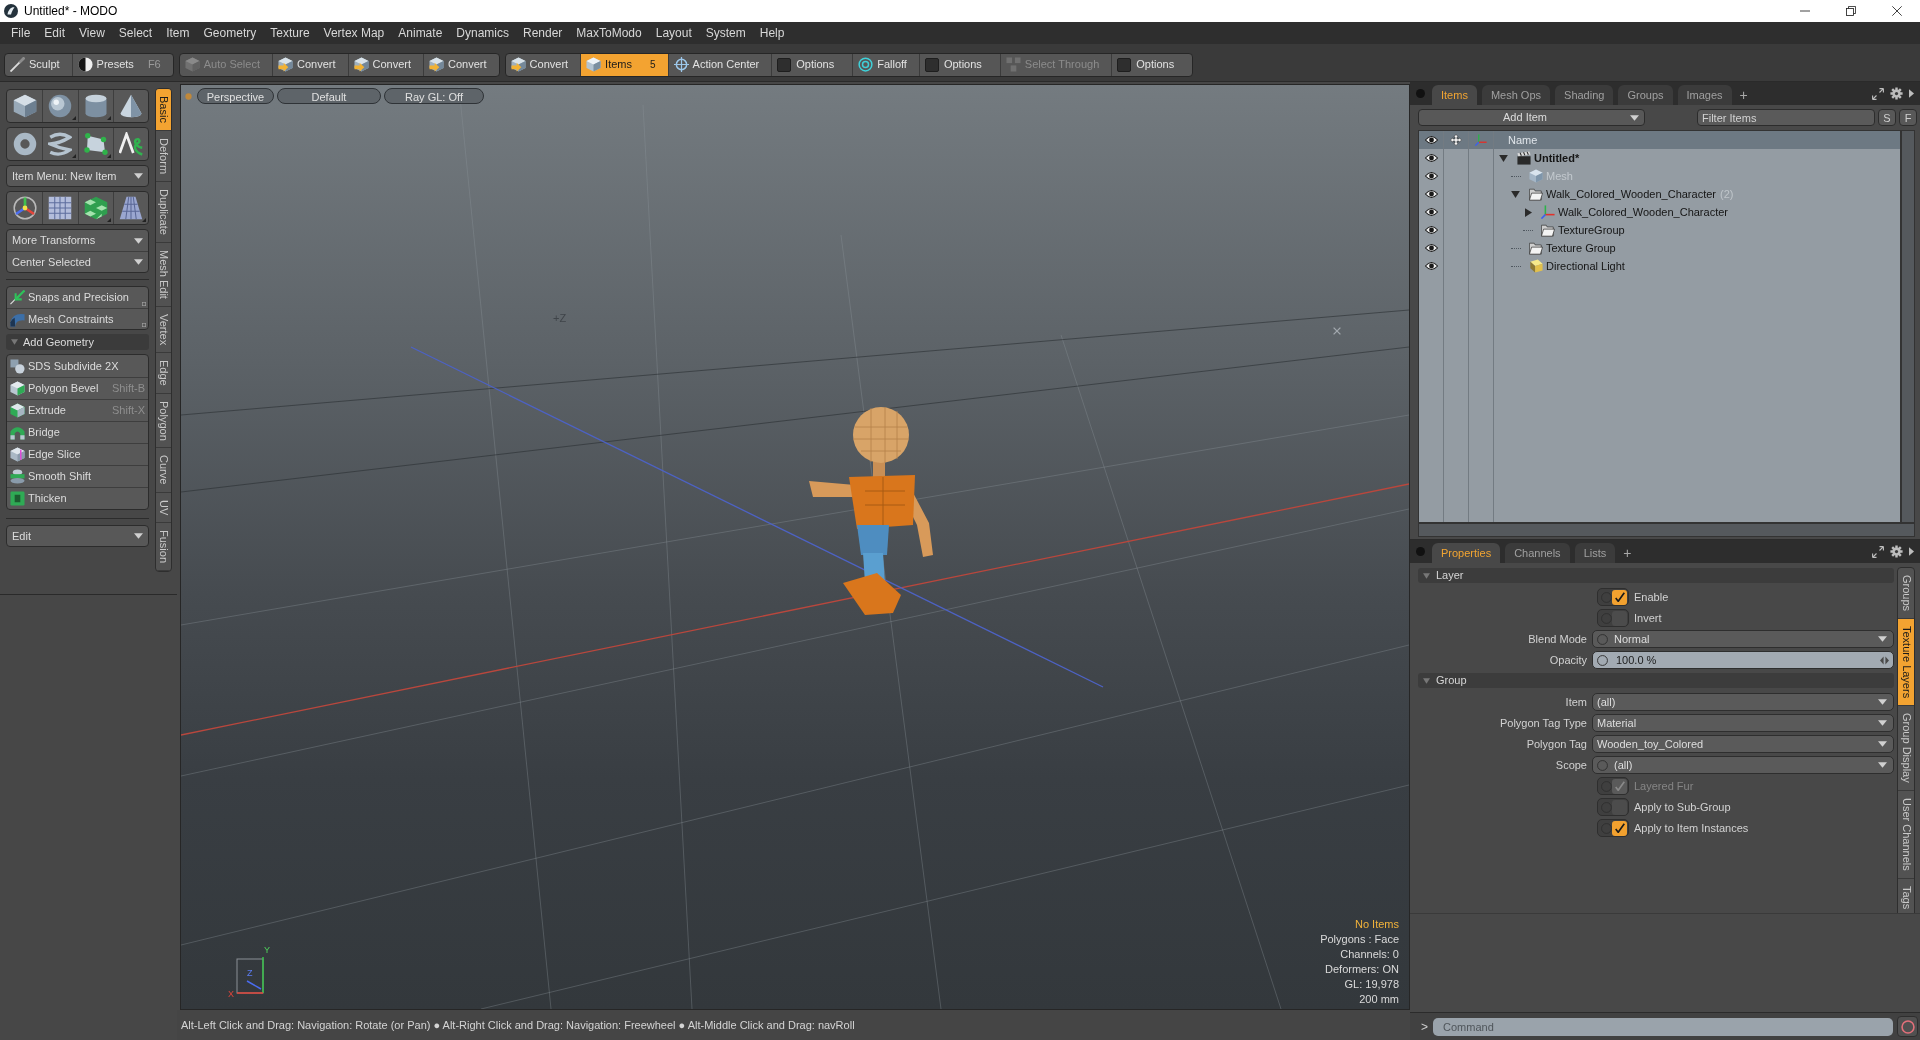 This screenshot has width=1920, height=1040. What do you see at coordinates (77, 498) in the screenshot?
I see `tool-list-button: Thicken` at bounding box center [77, 498].